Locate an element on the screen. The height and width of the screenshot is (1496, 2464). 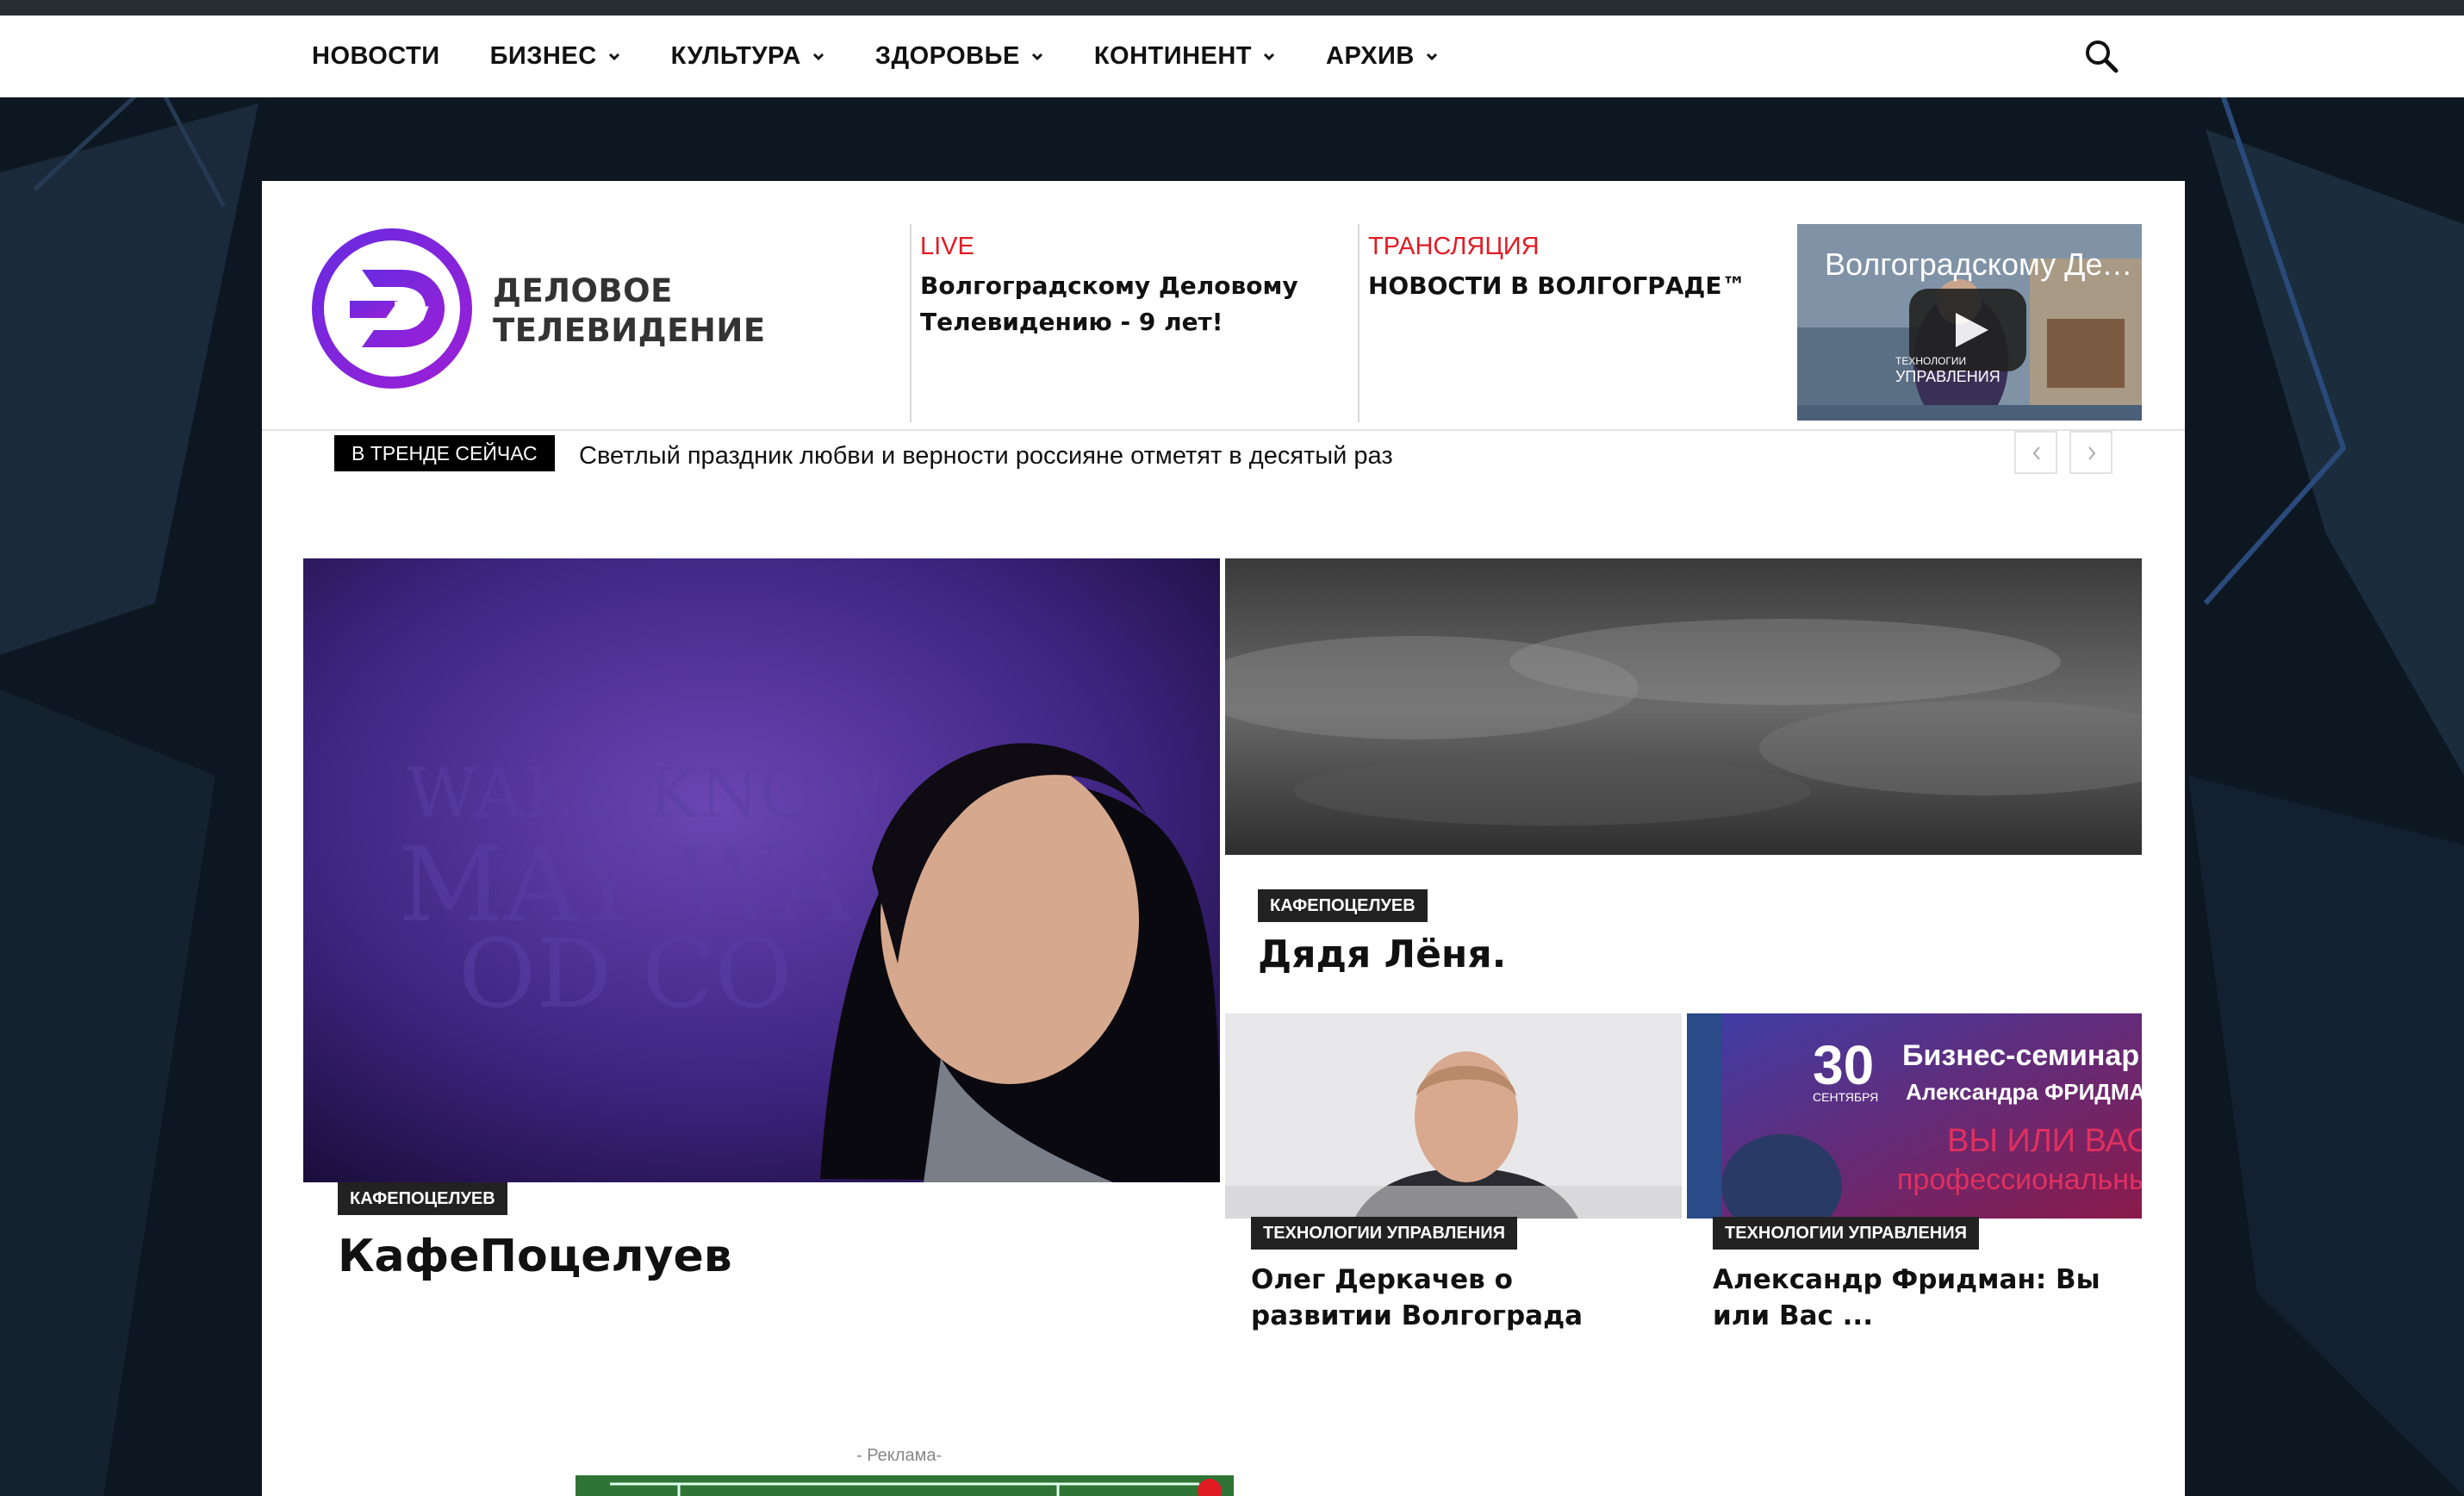
author-name: admin is located at coordinates (369, 1311).